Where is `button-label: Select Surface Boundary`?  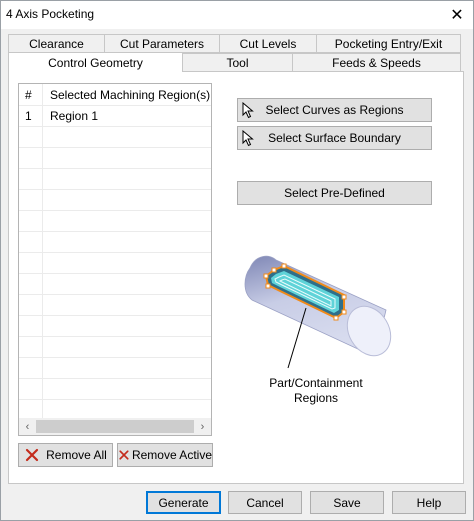 button-label: Select Surface Boundary is located at coordinates (334, 138).